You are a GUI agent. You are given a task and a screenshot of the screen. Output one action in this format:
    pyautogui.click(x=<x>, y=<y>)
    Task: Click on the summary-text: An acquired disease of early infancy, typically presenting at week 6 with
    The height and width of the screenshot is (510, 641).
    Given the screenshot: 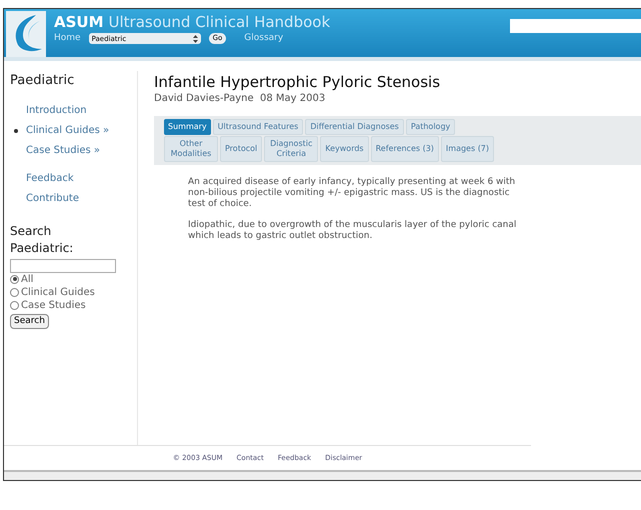 What is the action you would take?
    pyautogui.click(x=352, y=182)
    